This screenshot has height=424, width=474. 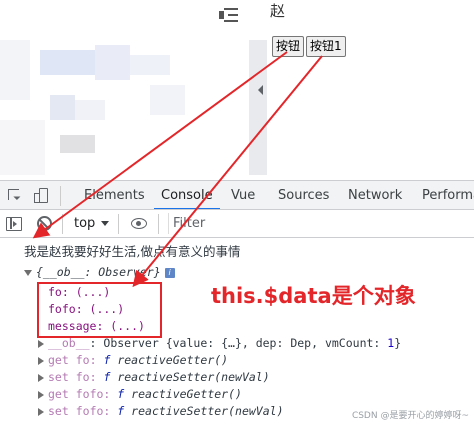 What do you see at coordinates (14, 224) in the screenshot?
I see `show-sidebar-icon` at bounding box center [14, 224].